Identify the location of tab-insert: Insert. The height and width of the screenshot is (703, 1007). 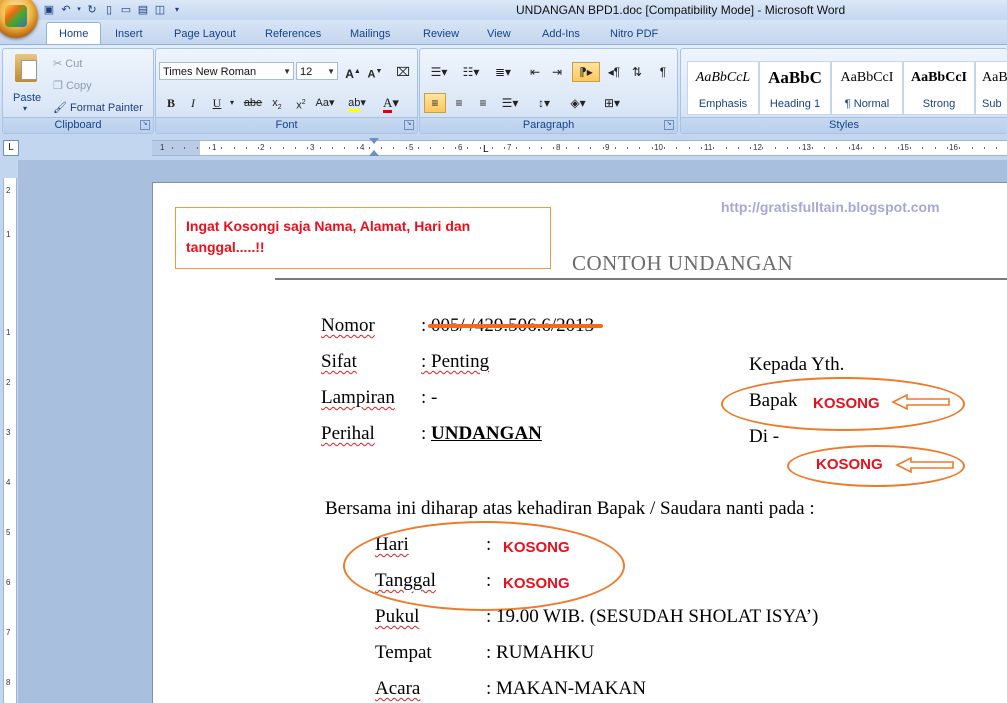
(129, 34).